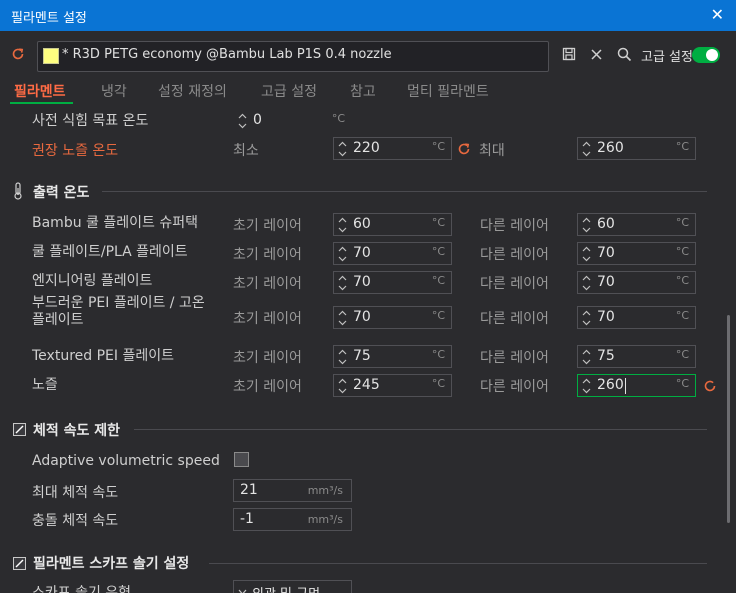  Describe the element at coordinates (636, 148) in the screenshot. I see `recommended-max-spin: 260 °C` at that location.